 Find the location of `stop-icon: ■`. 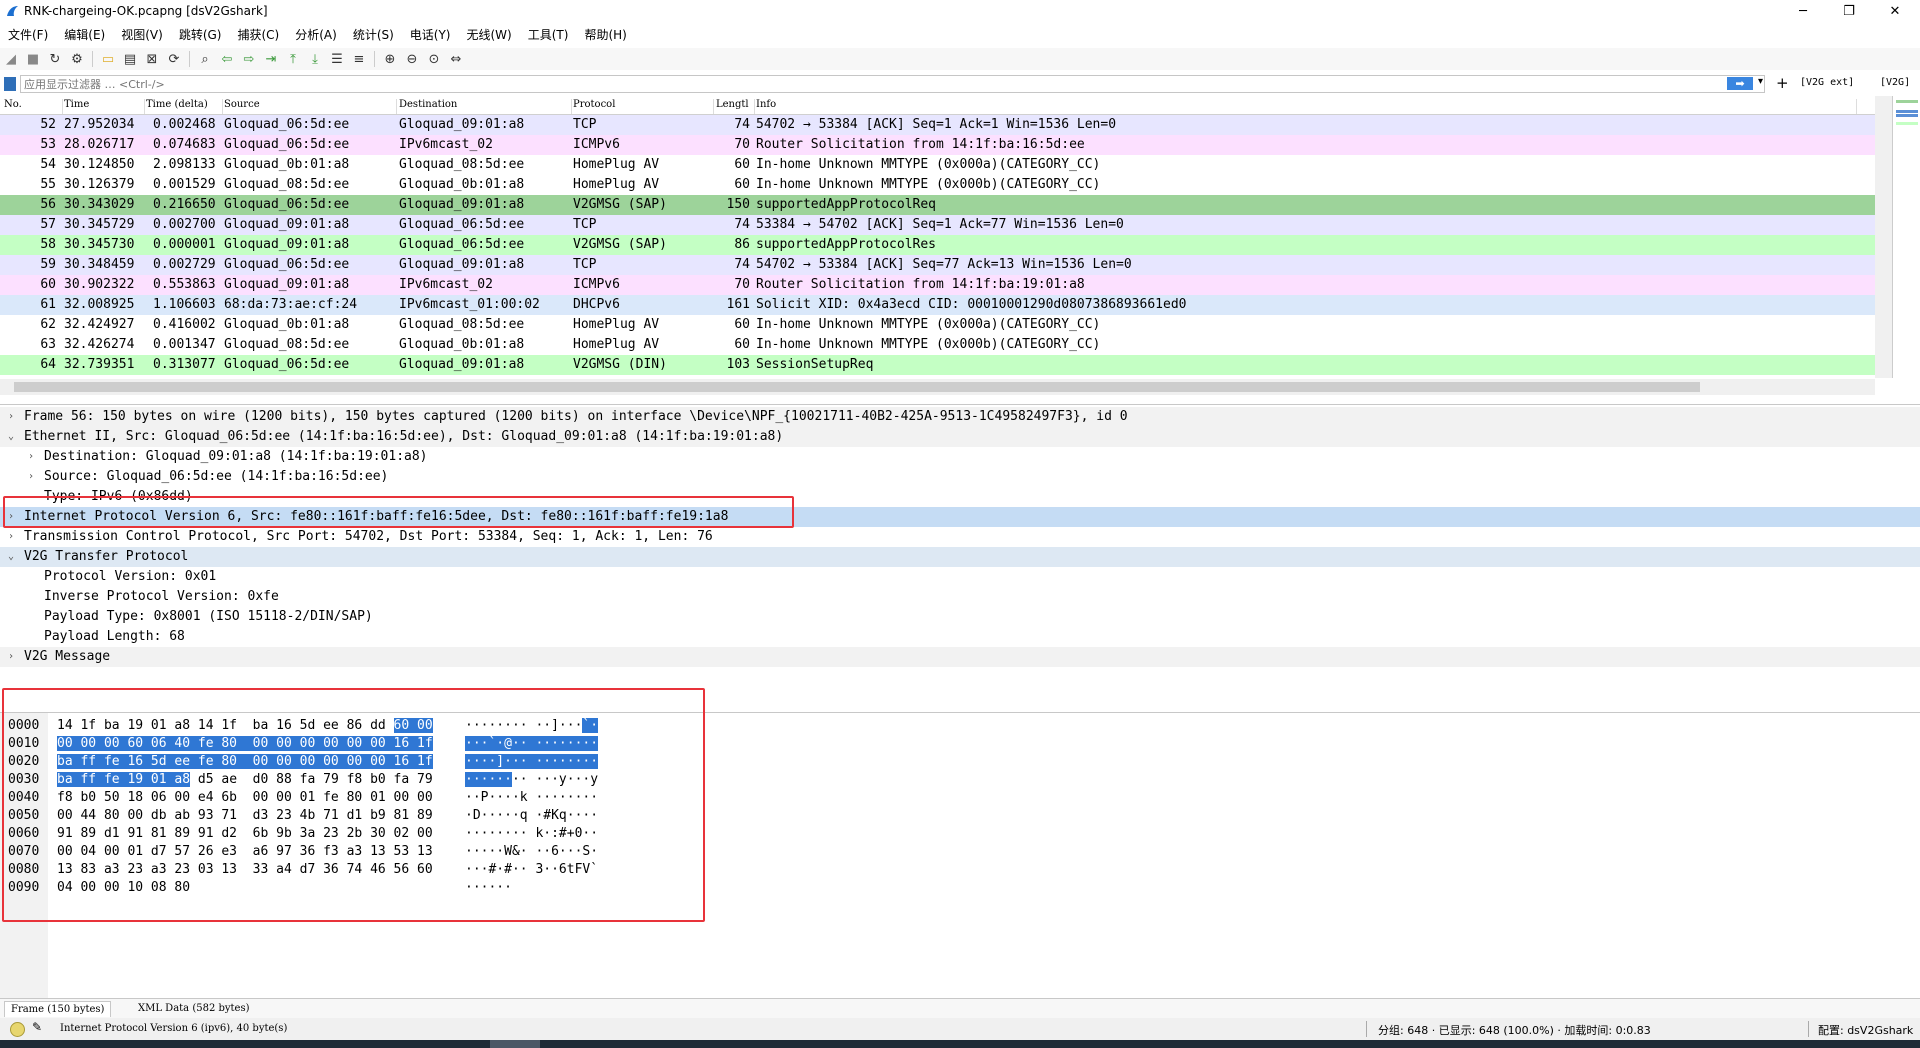

stop-icon: ■ is located at coordinates (33, 59).